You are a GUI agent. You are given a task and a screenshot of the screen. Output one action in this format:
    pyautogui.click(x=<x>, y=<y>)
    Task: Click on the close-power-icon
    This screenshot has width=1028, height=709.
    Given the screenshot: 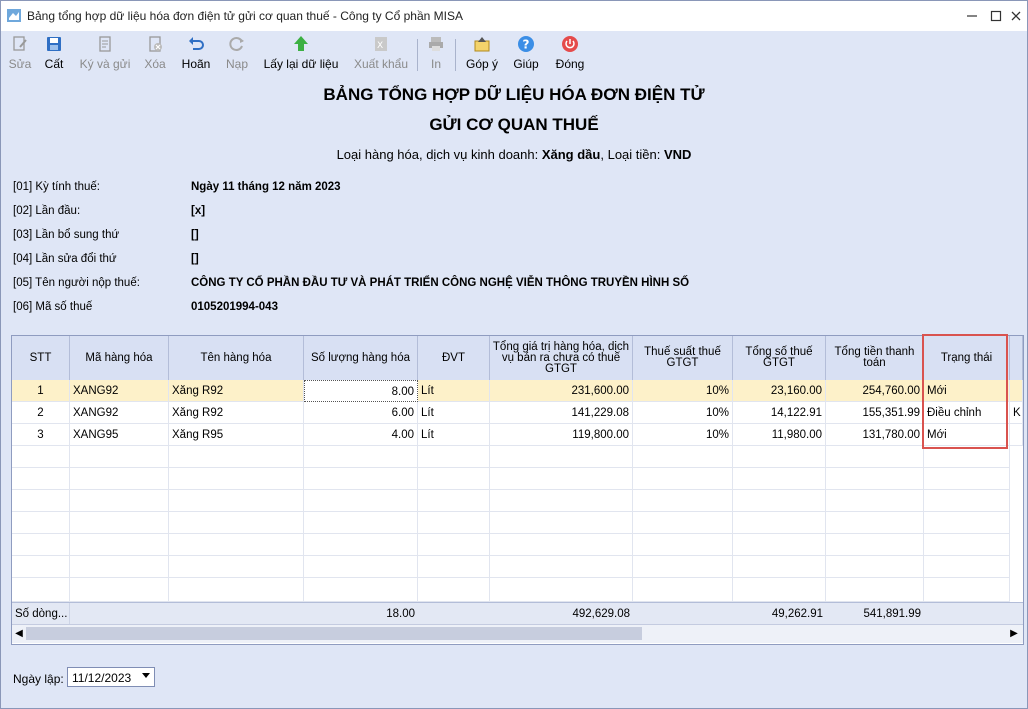 What is the action you would take?
    pyautogui.click(x=570, y=44)
    